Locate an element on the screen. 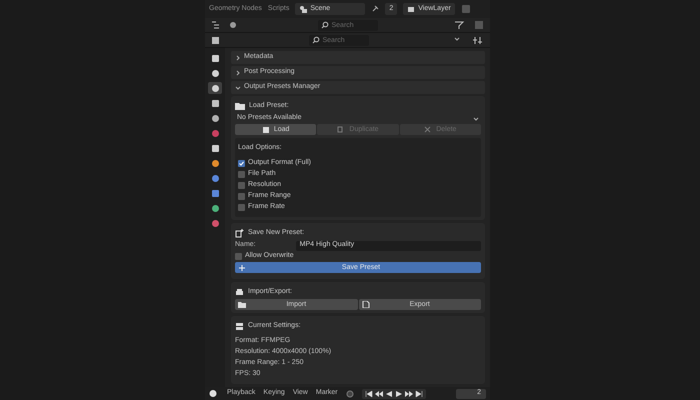  check-icon is located at coordinates (241, 163).